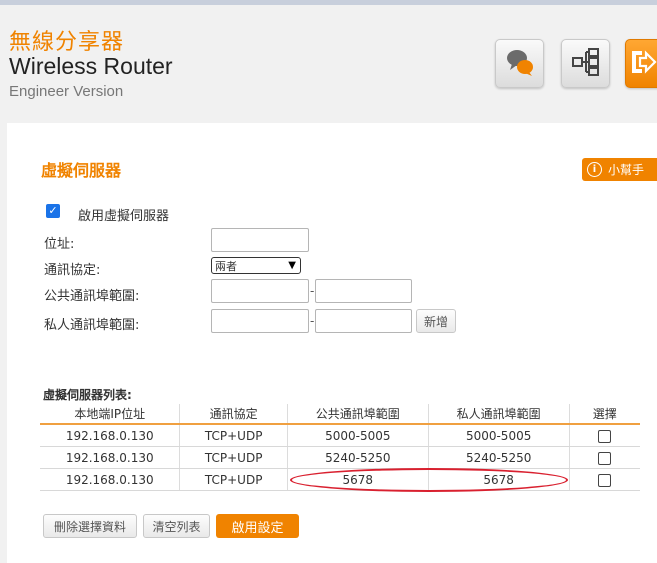  Describe the element at coordinates (498, 414) in the screenshot. I see `col-header-private-port: 私人通訊埠範圍` at that location.